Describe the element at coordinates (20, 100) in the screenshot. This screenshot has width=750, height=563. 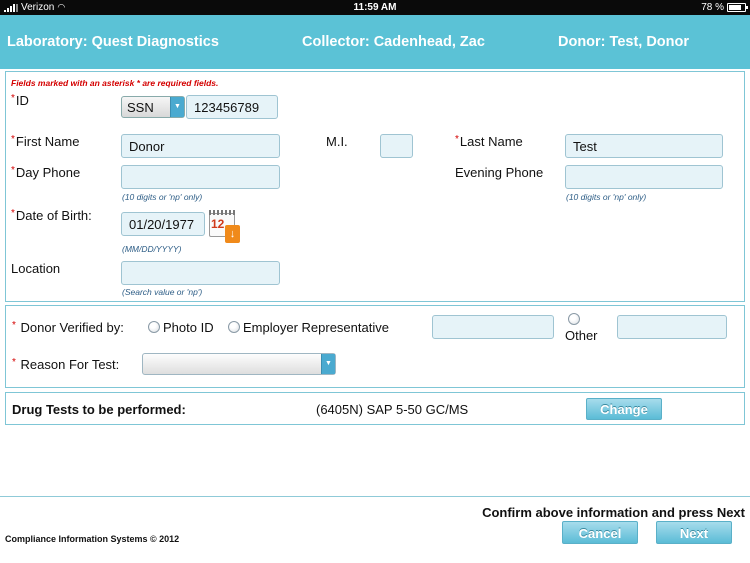
I see `id-label: *ID` at that location.